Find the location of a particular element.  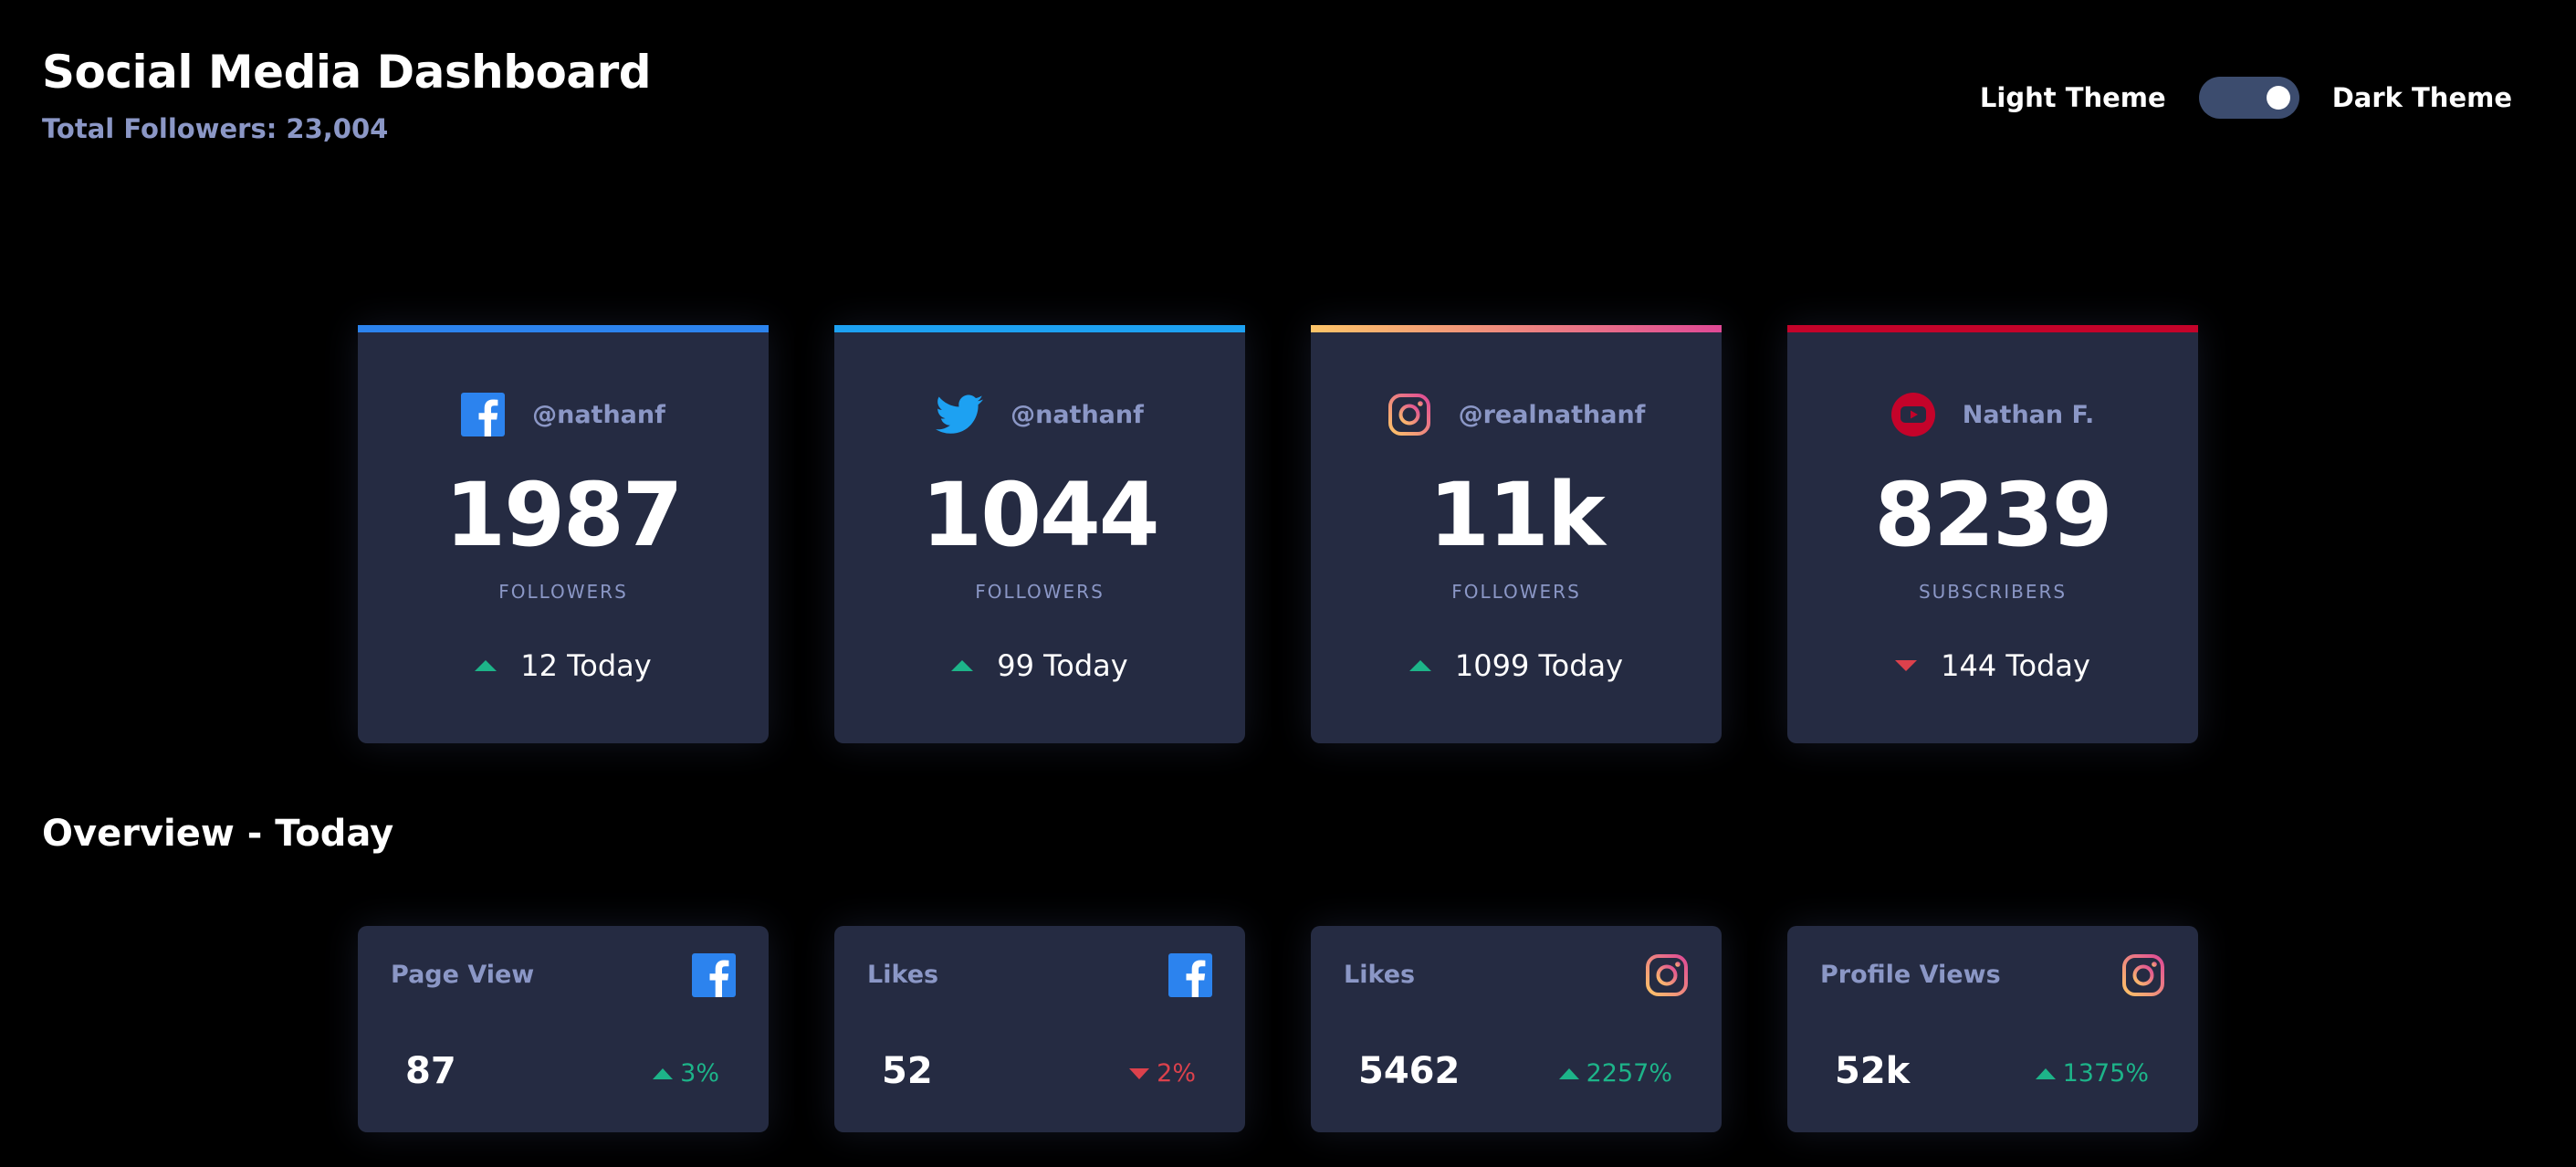

overview-card-change-value: 3% is located at coordinates (699, 1073).